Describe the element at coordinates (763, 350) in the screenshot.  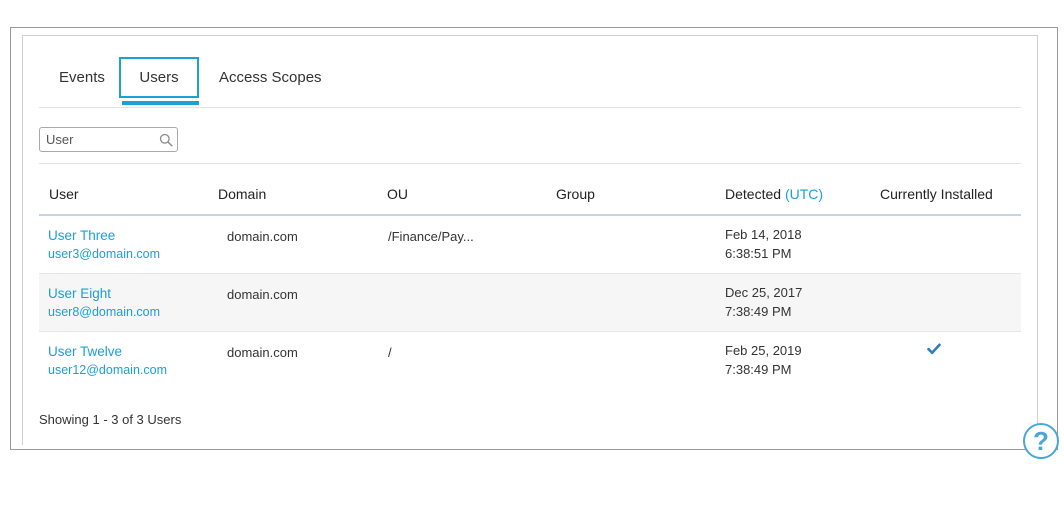
I see `detected-date: Feb 25, 2019` at that location.